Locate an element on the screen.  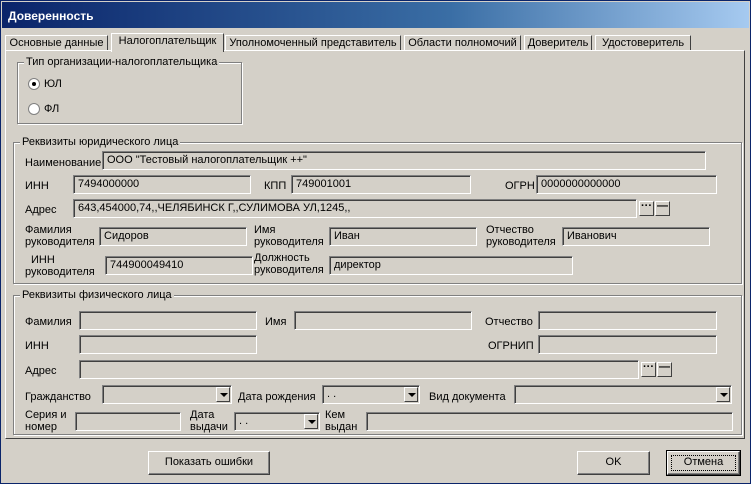
address-clear-button: — is located at coordinates (662, 208).